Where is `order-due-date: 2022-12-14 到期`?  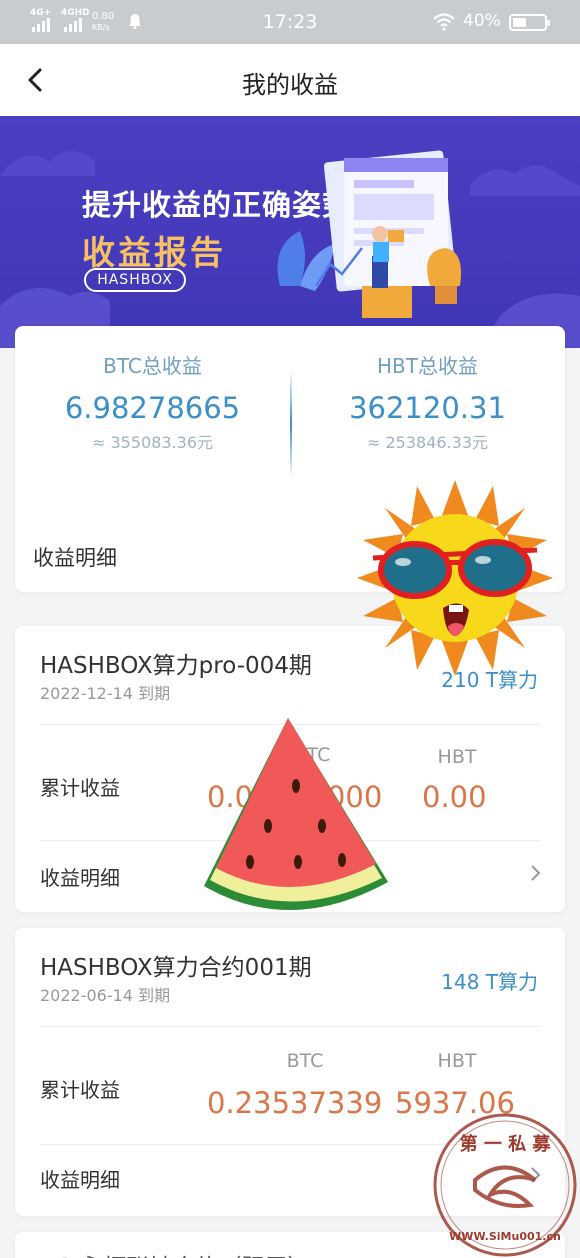
order-due-date: 2022-12-14 到期 is located at coordinates (105, 693).